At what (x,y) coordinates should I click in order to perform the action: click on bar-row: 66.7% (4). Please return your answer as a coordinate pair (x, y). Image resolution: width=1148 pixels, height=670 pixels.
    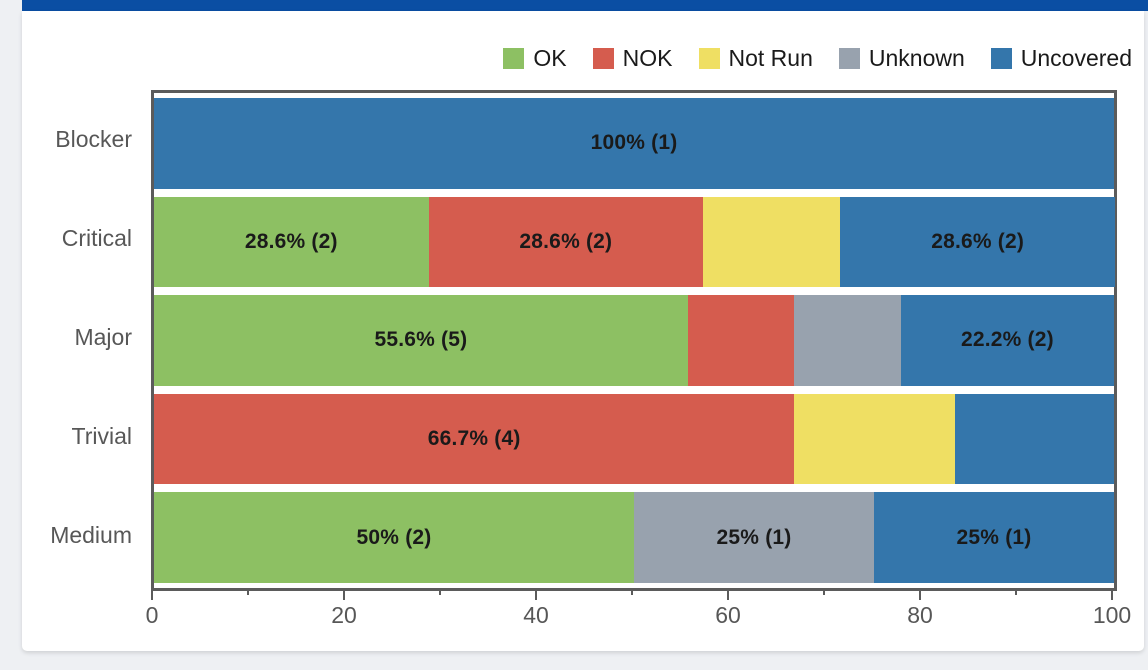
    Looking at the image, I should click on (634, 439).